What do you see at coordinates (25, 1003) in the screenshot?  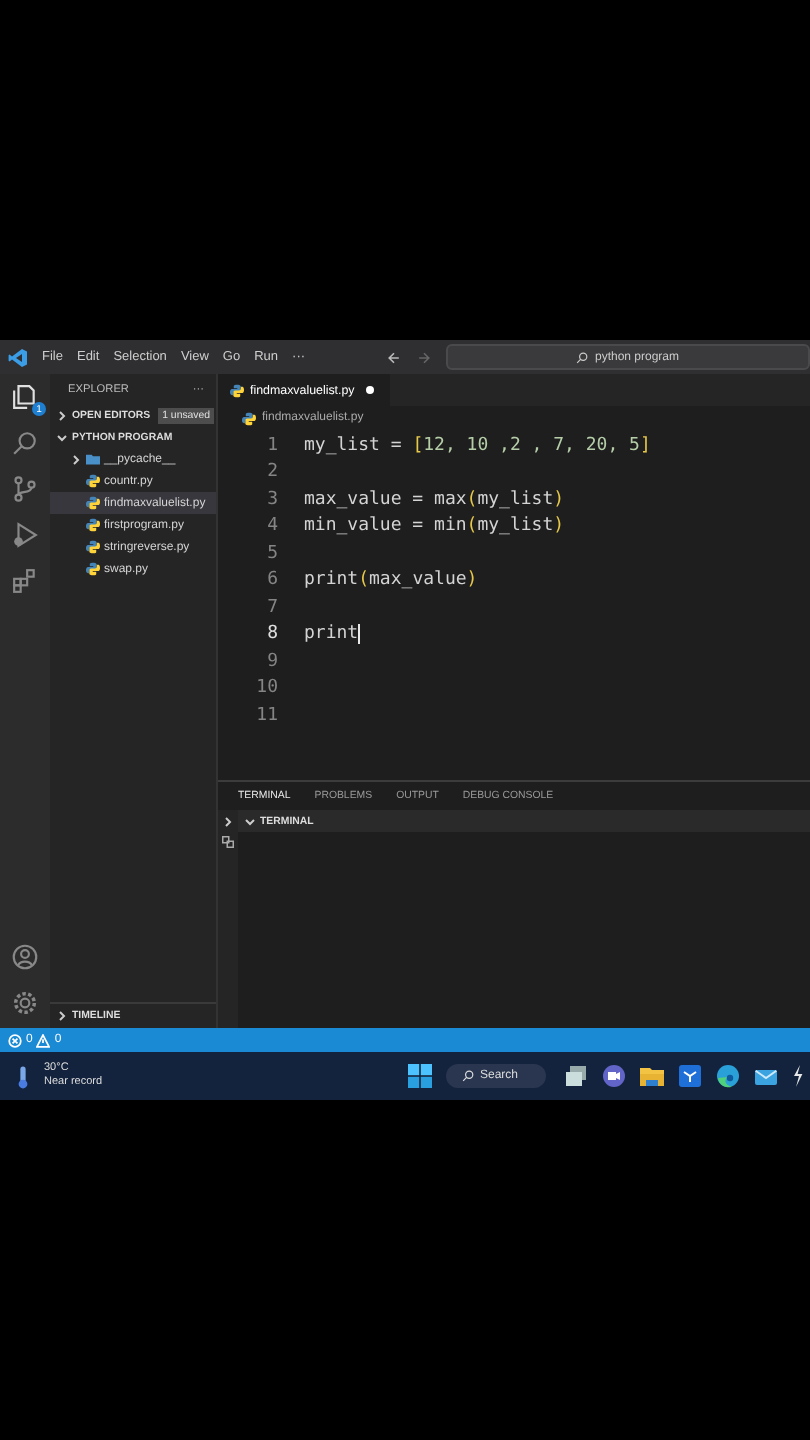 I see `settings-icon` at bounding box center [25, 1003].